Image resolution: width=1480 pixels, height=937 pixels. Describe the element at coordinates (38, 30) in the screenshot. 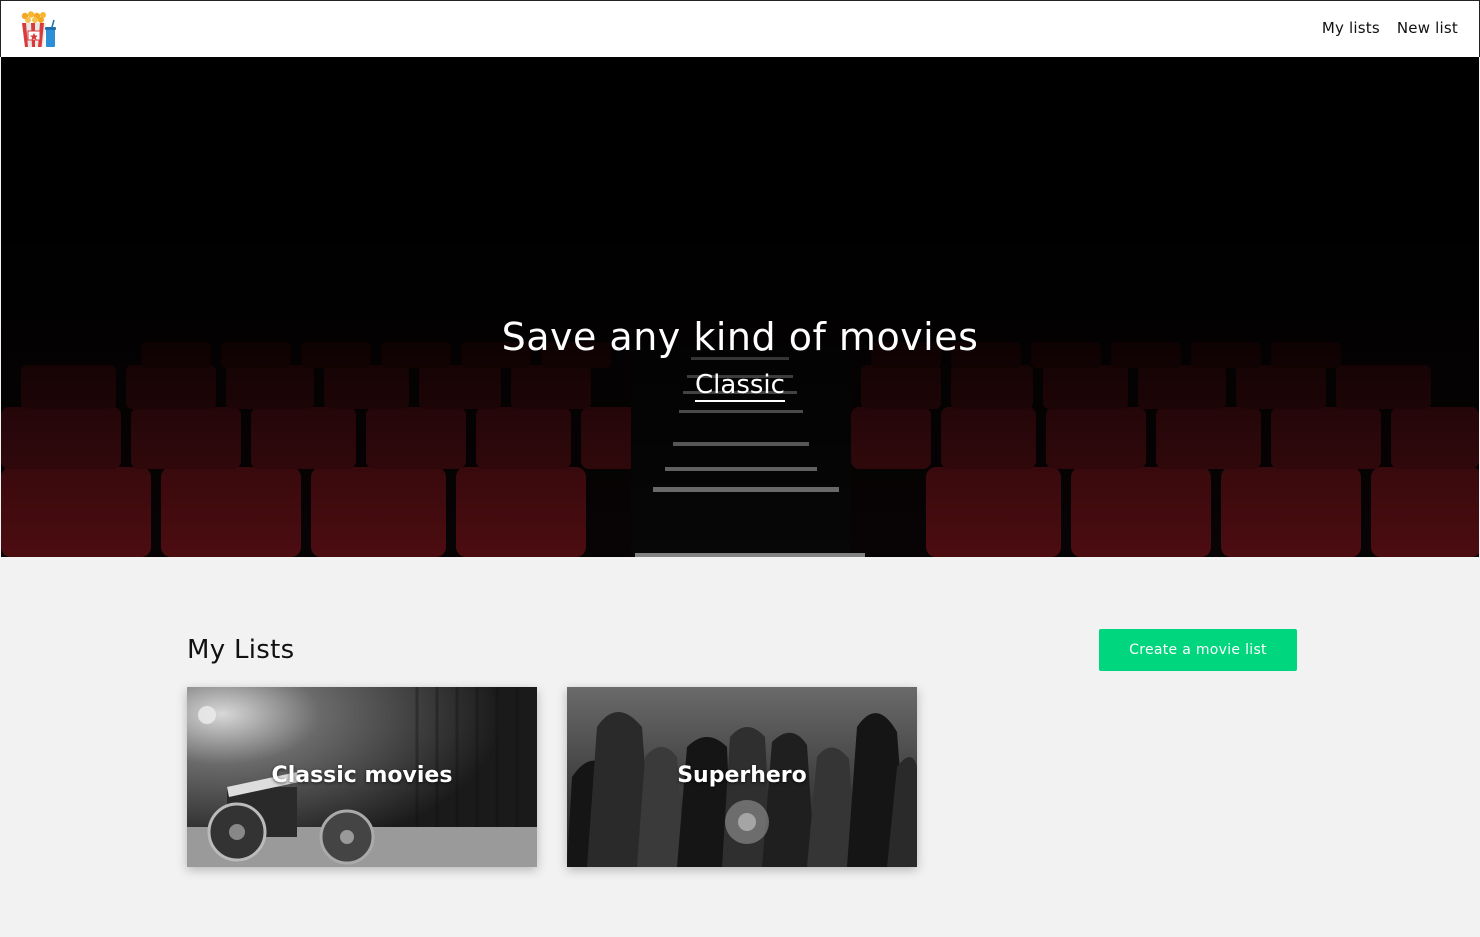

I see `popcorn-cinema-icon` at that location.